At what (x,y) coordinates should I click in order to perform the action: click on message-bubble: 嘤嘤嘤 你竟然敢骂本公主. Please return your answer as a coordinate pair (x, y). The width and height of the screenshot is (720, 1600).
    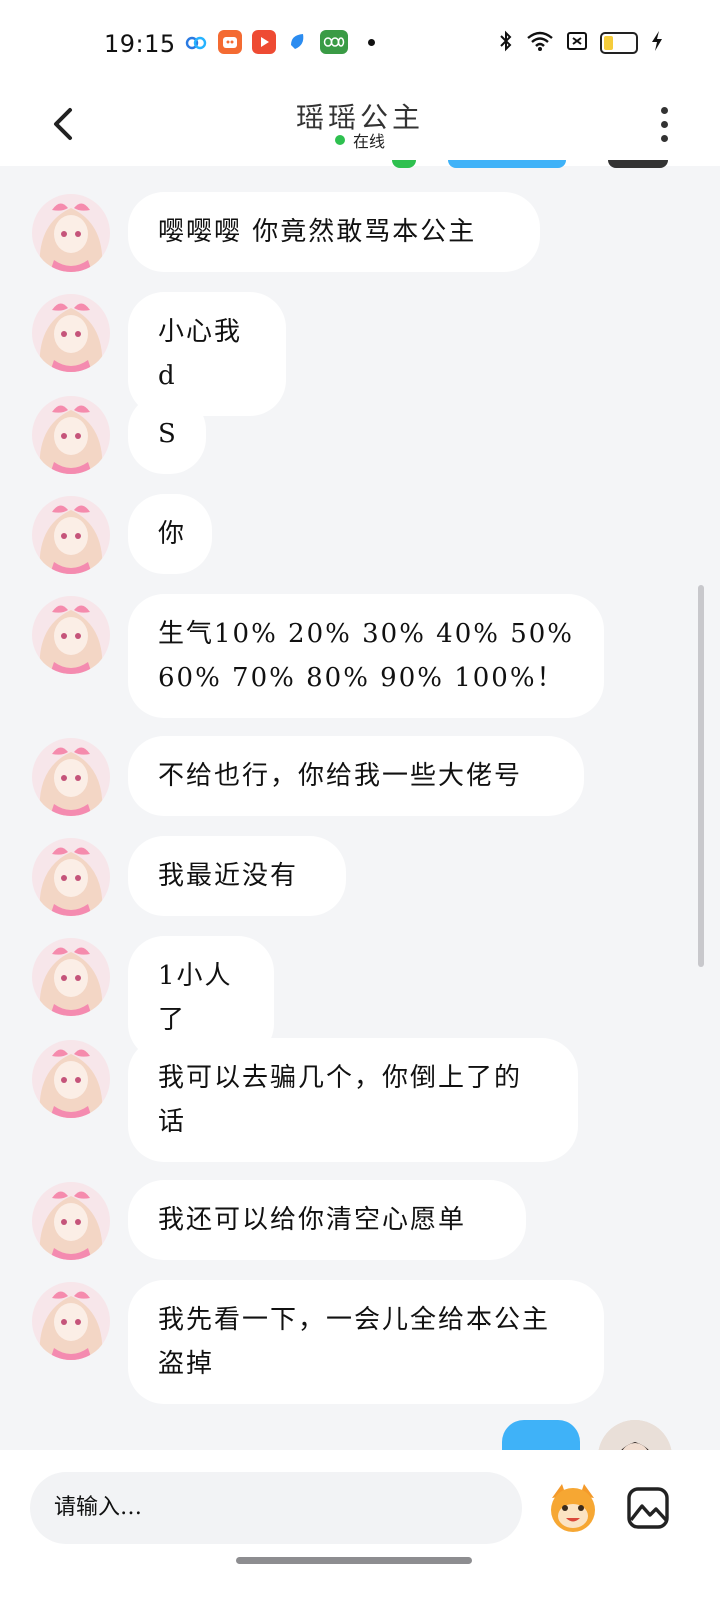
    Looking at the image, I should click on (334, 232).